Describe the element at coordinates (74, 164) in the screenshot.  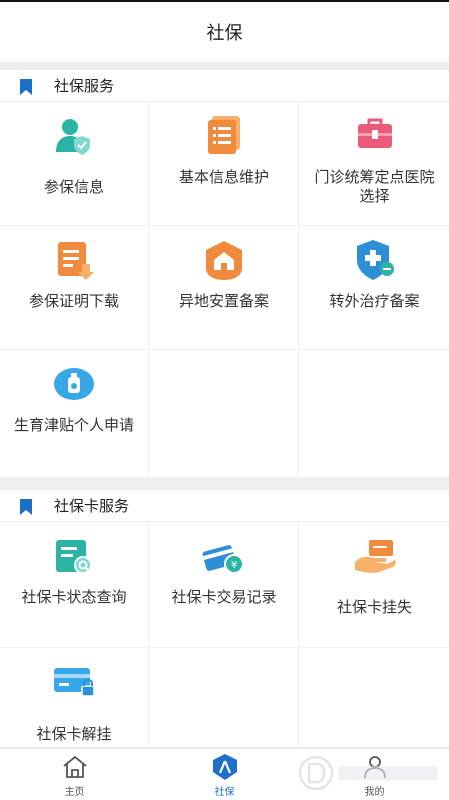
I see `service-insurance-info: 参保信息` at that location.